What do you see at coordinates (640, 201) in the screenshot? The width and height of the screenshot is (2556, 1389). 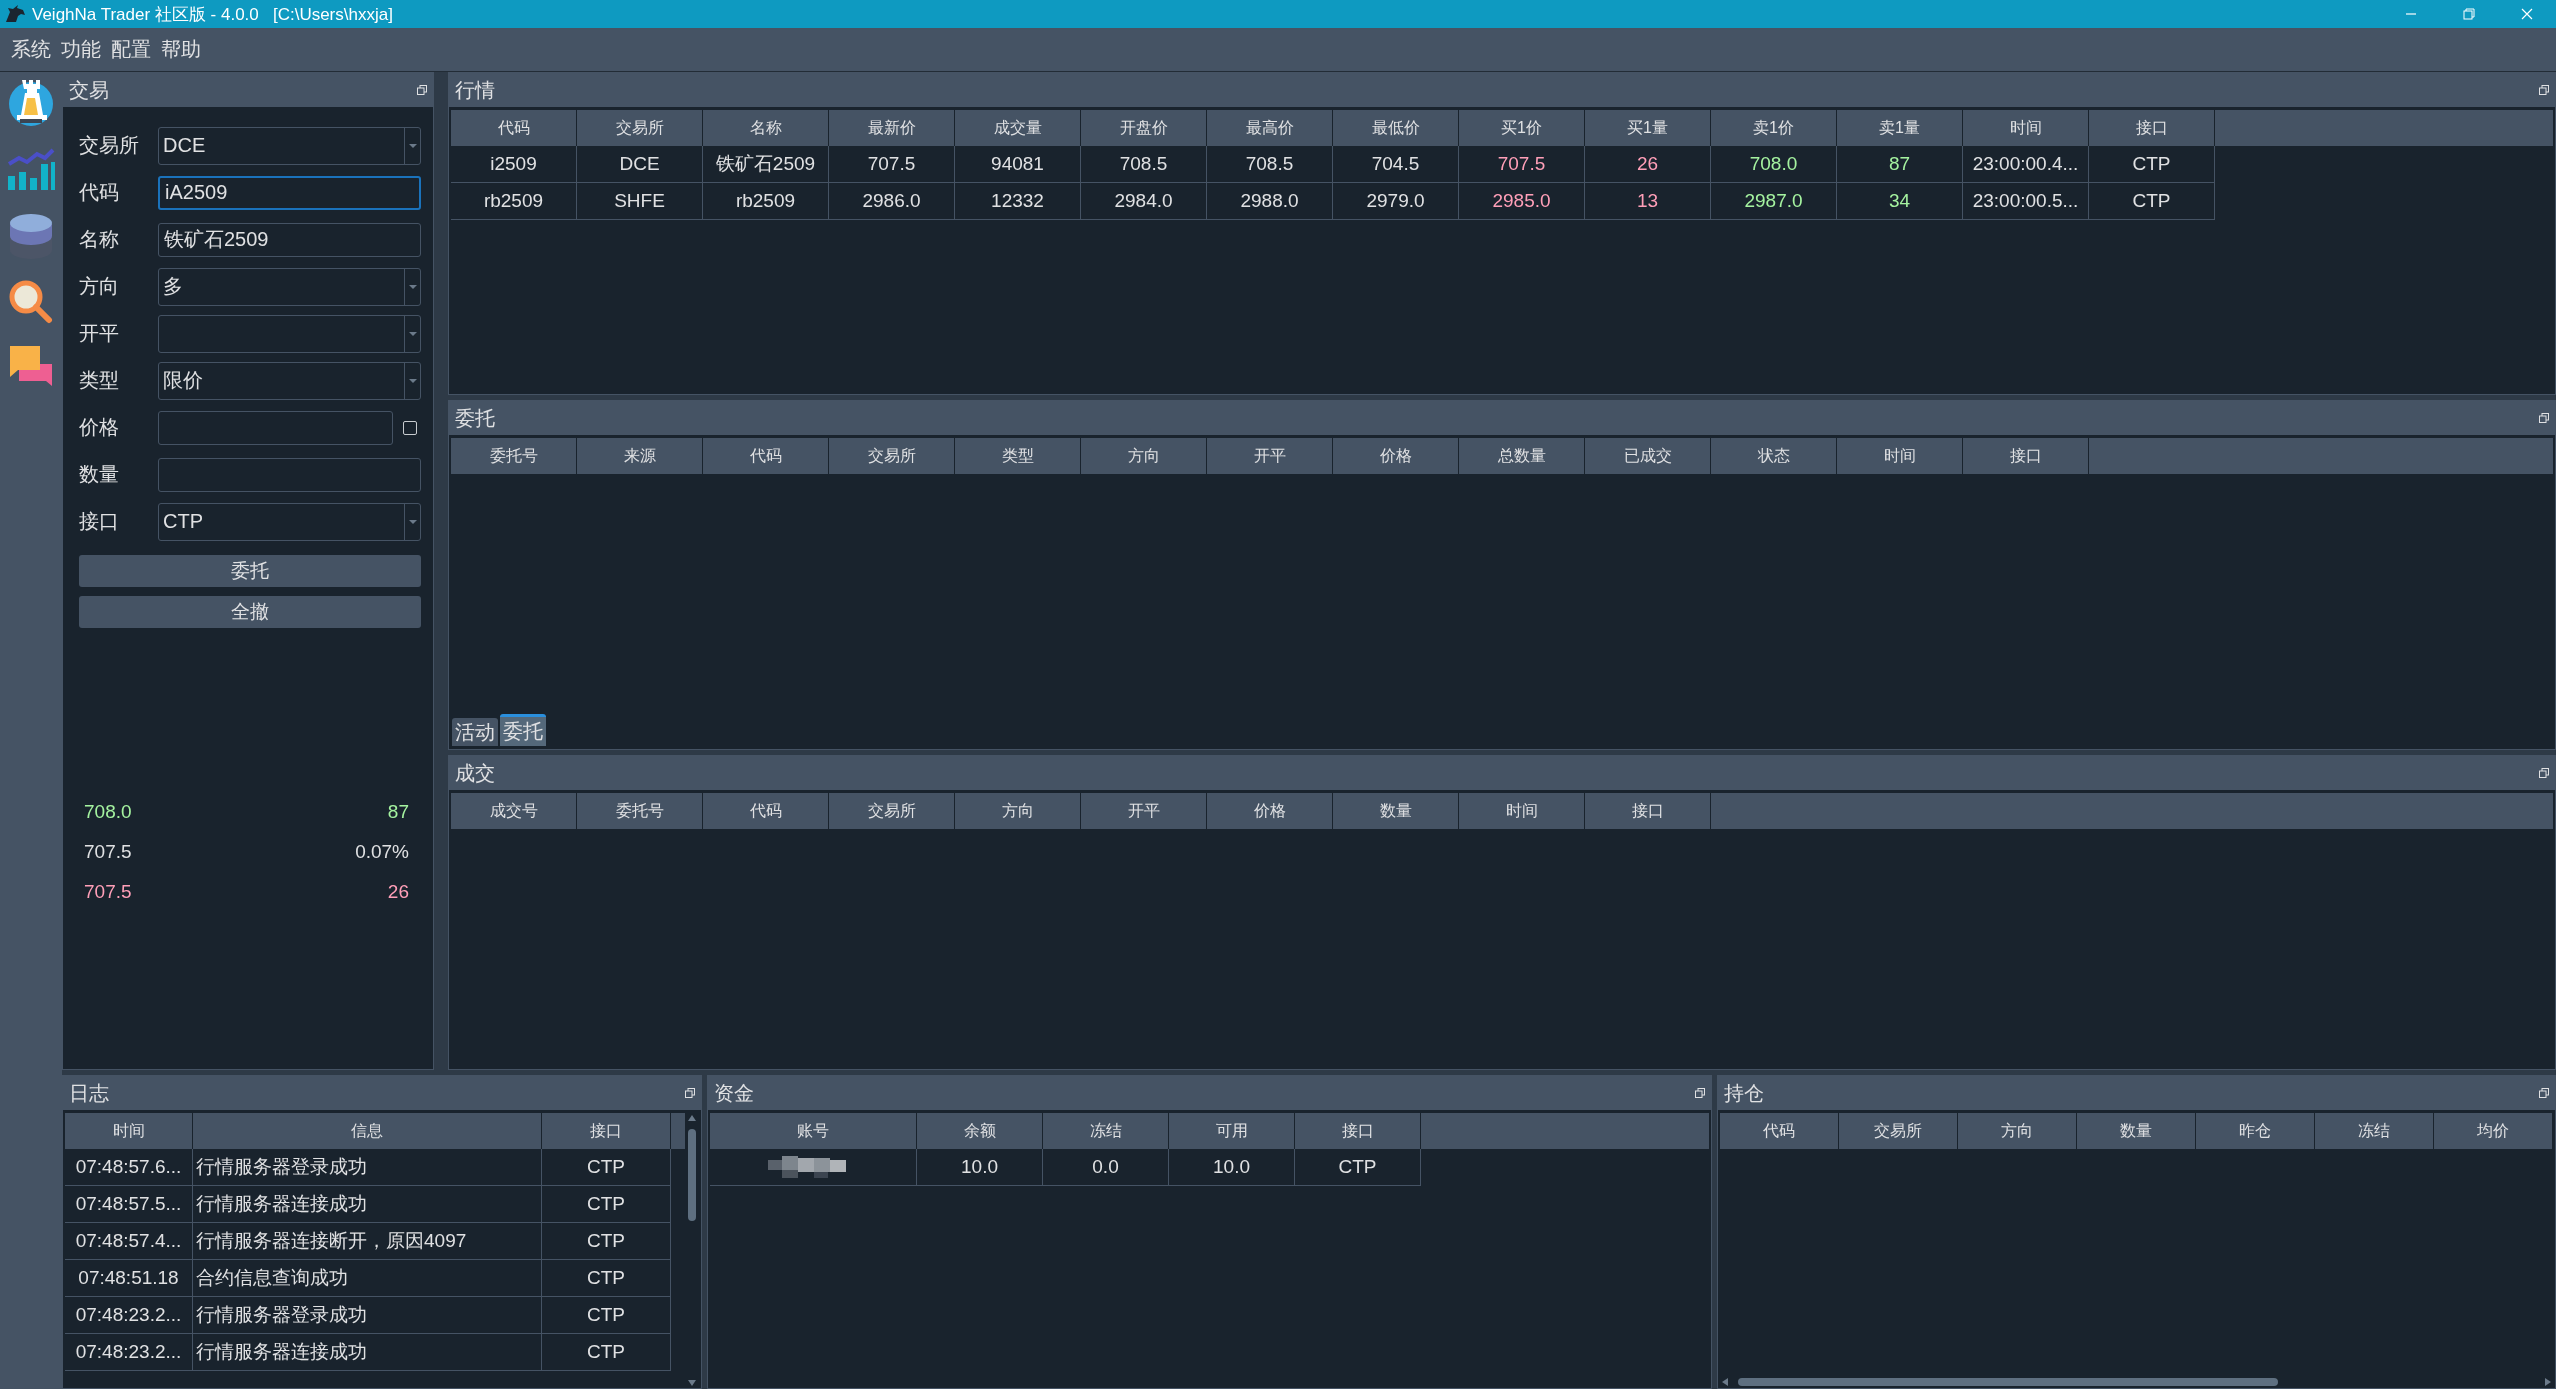 I see `table-cell: SHFE` at bounding box center [640, 201].